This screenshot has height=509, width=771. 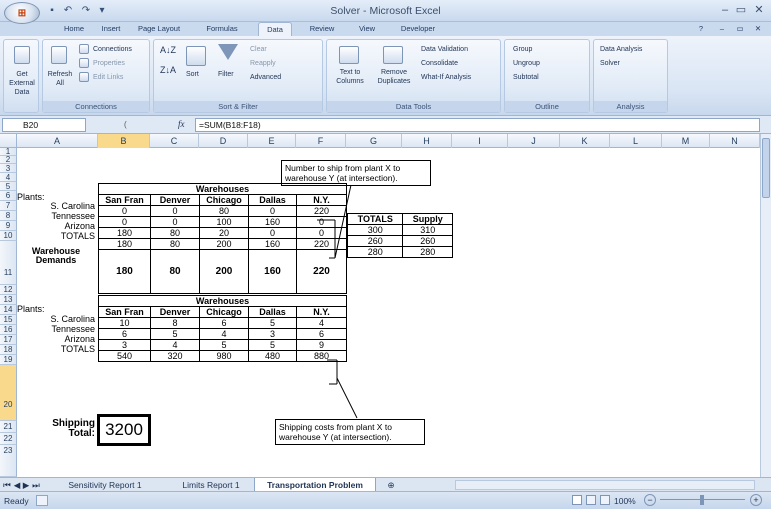 What do you see at coordinates (321, 244) in the screenshot?
I see `total-cell: 220` at bounding box center [321, 244].